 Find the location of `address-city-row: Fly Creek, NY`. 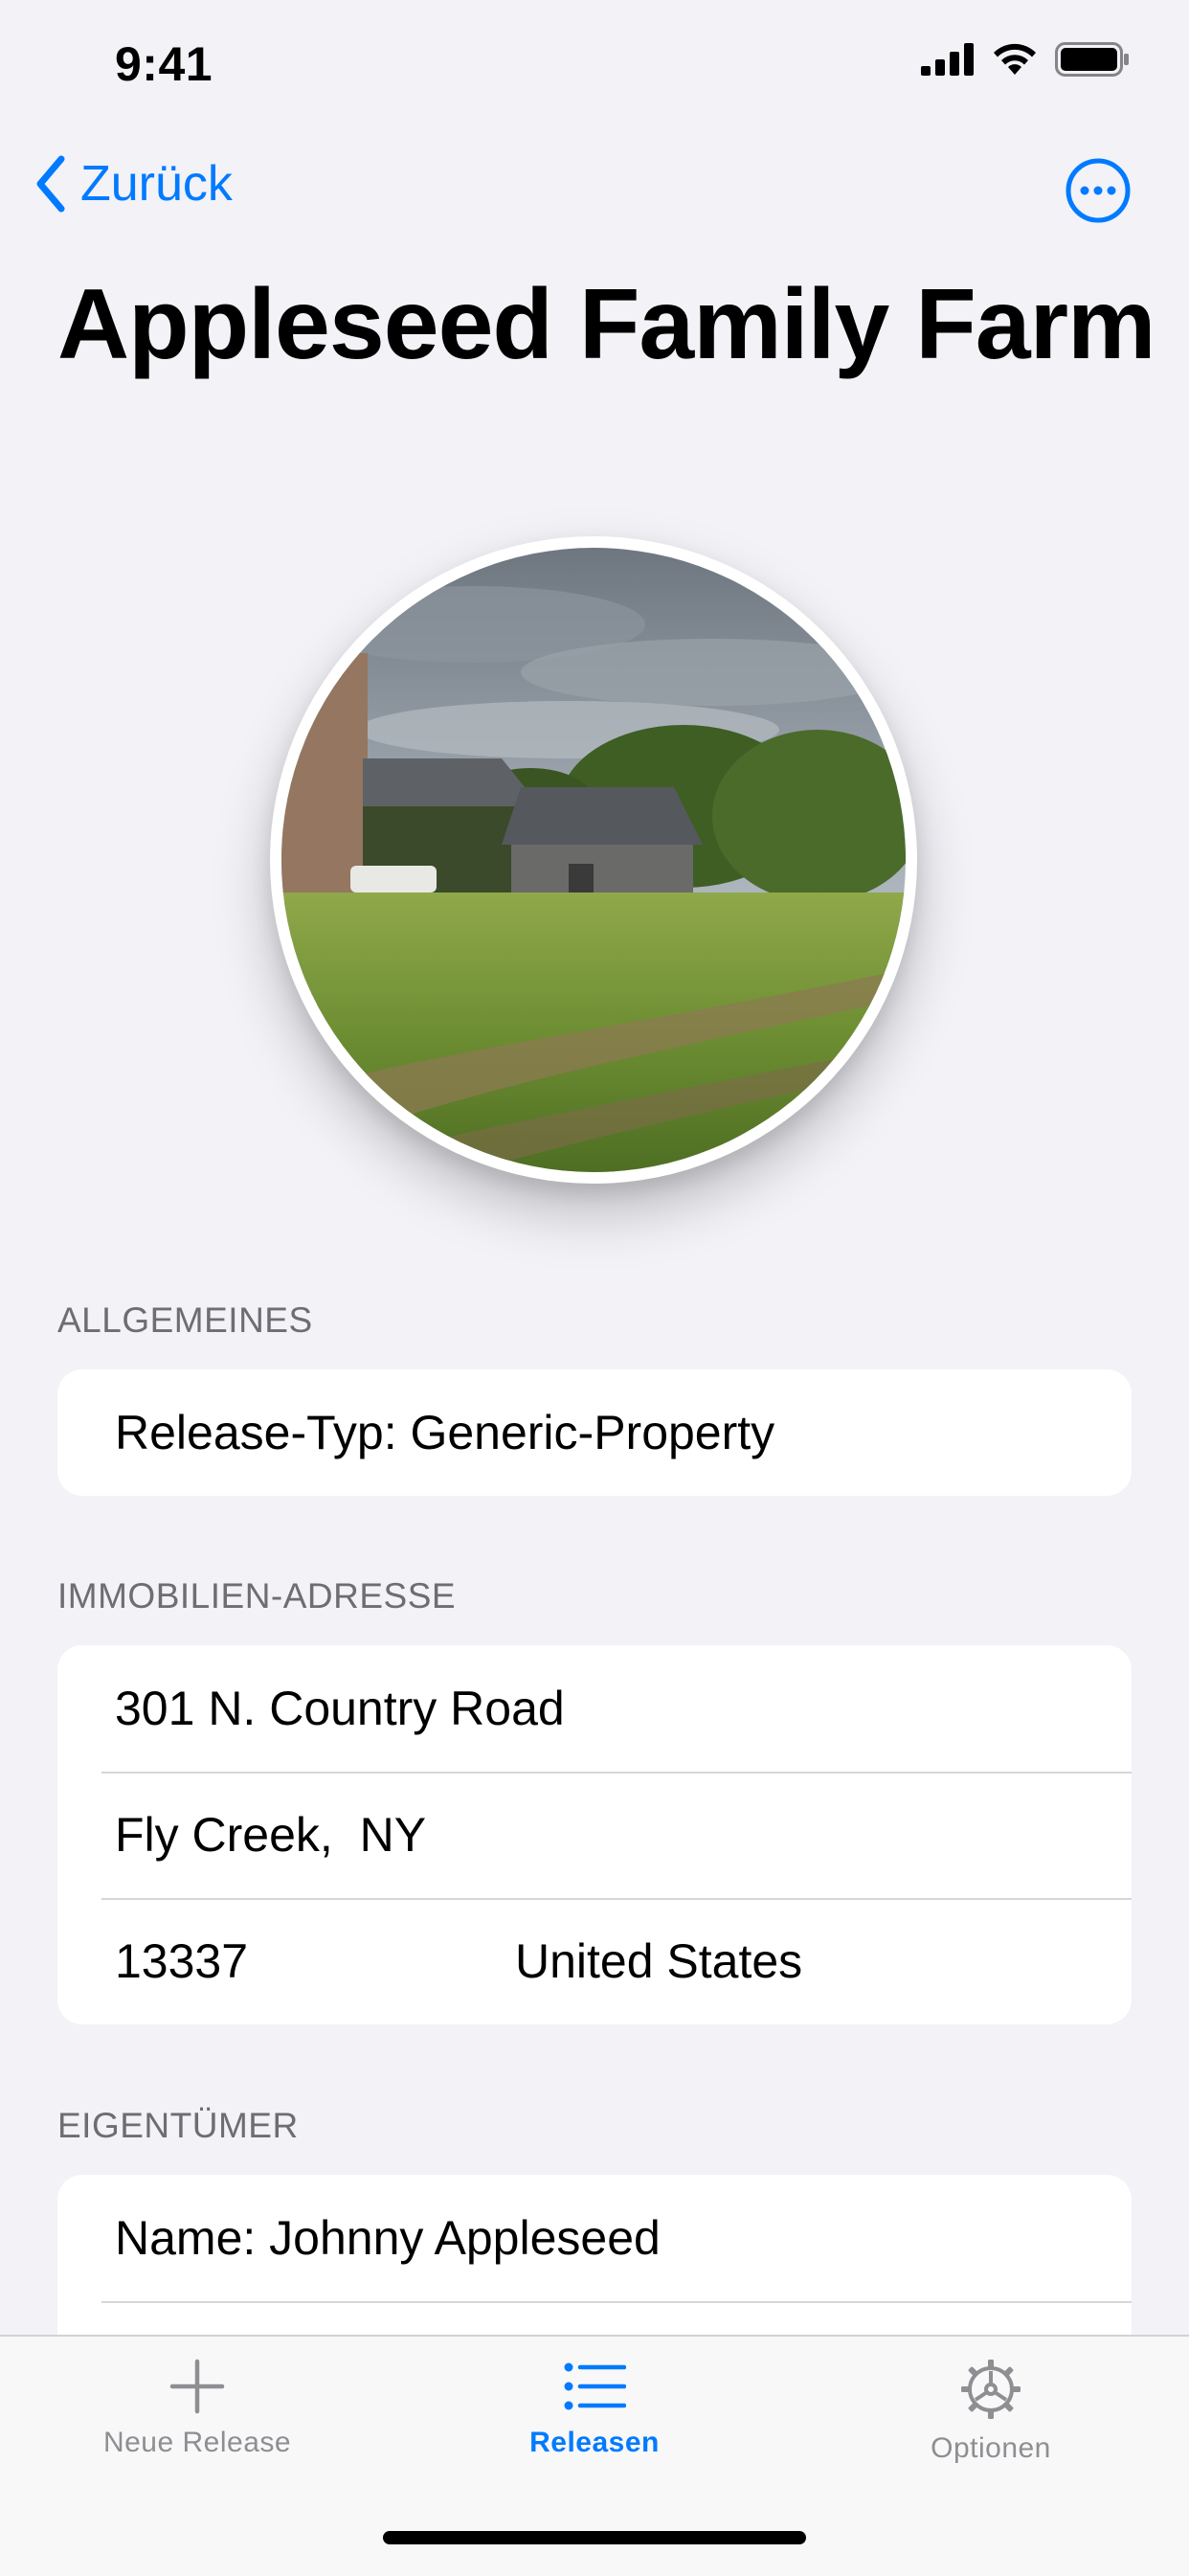

address-city-row: Fly Creek, NY is located at coordinates (594, 1835).